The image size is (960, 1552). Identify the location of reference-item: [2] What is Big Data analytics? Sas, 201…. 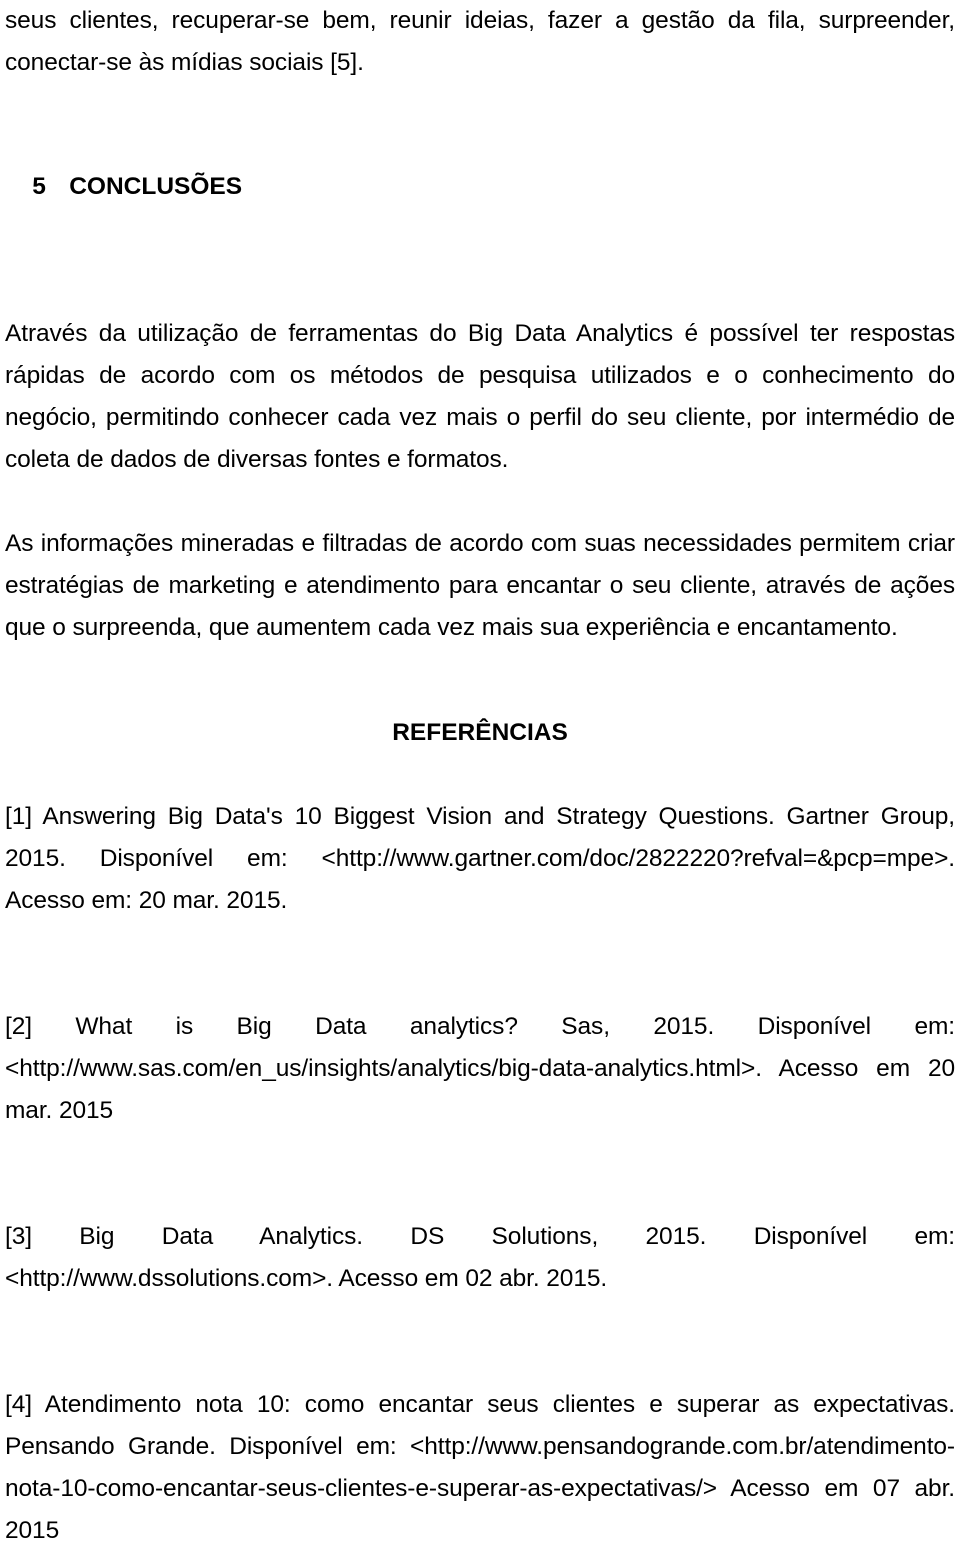
(480, 1068).